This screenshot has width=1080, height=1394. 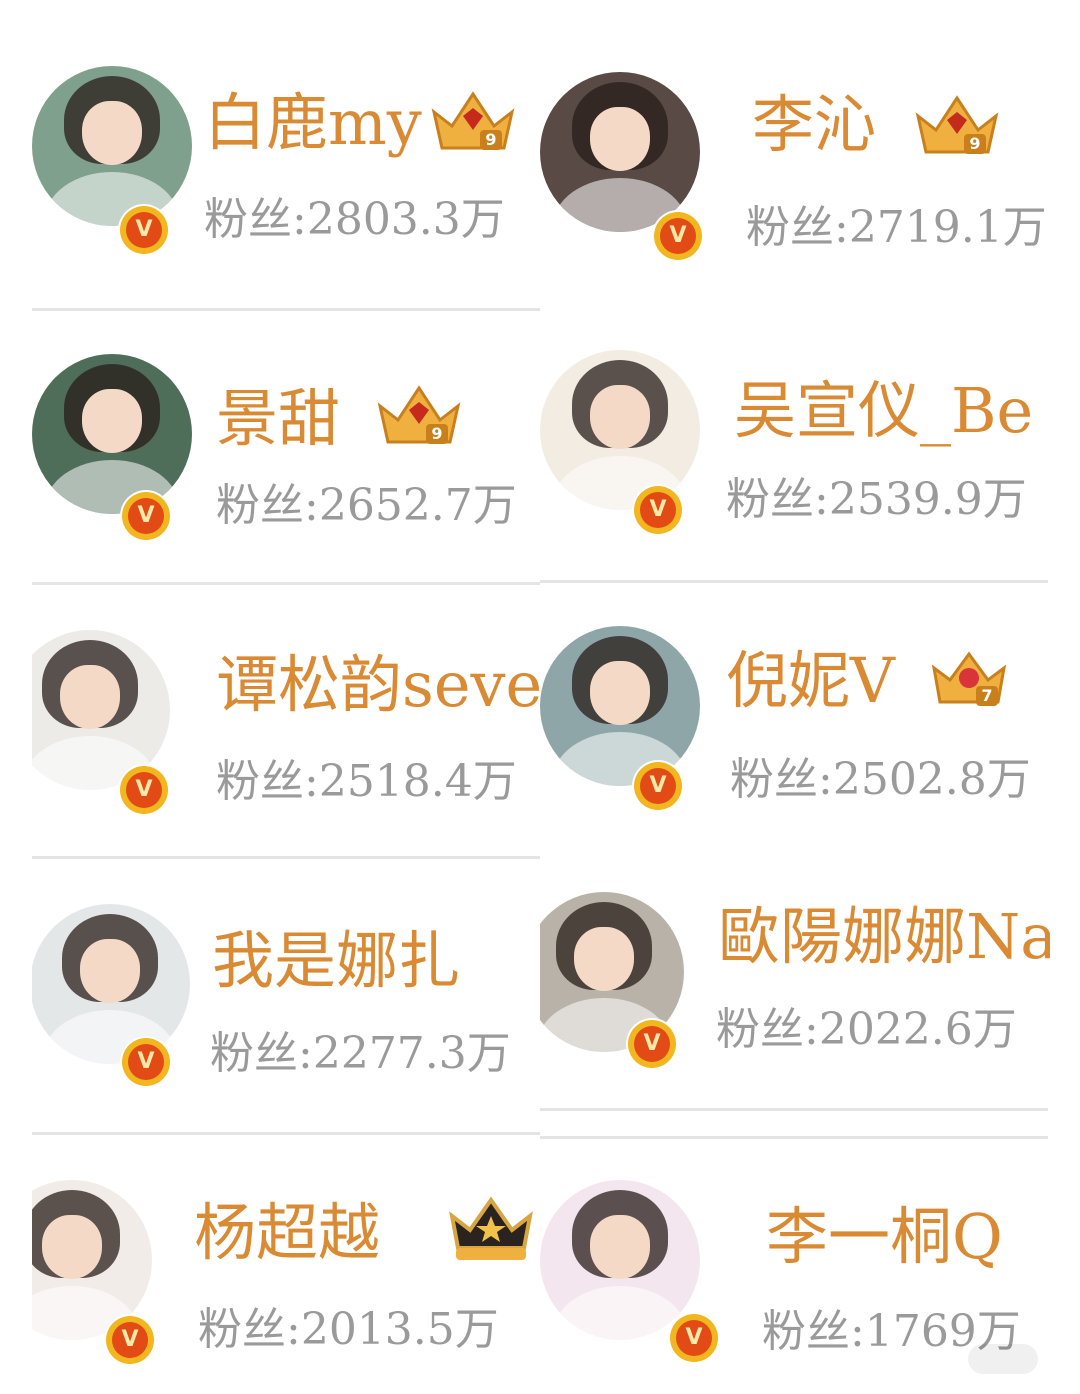 I want to click on profile-card: V 倪妮V 7 粉丝:2502.8万, so click(x=795, y=721).